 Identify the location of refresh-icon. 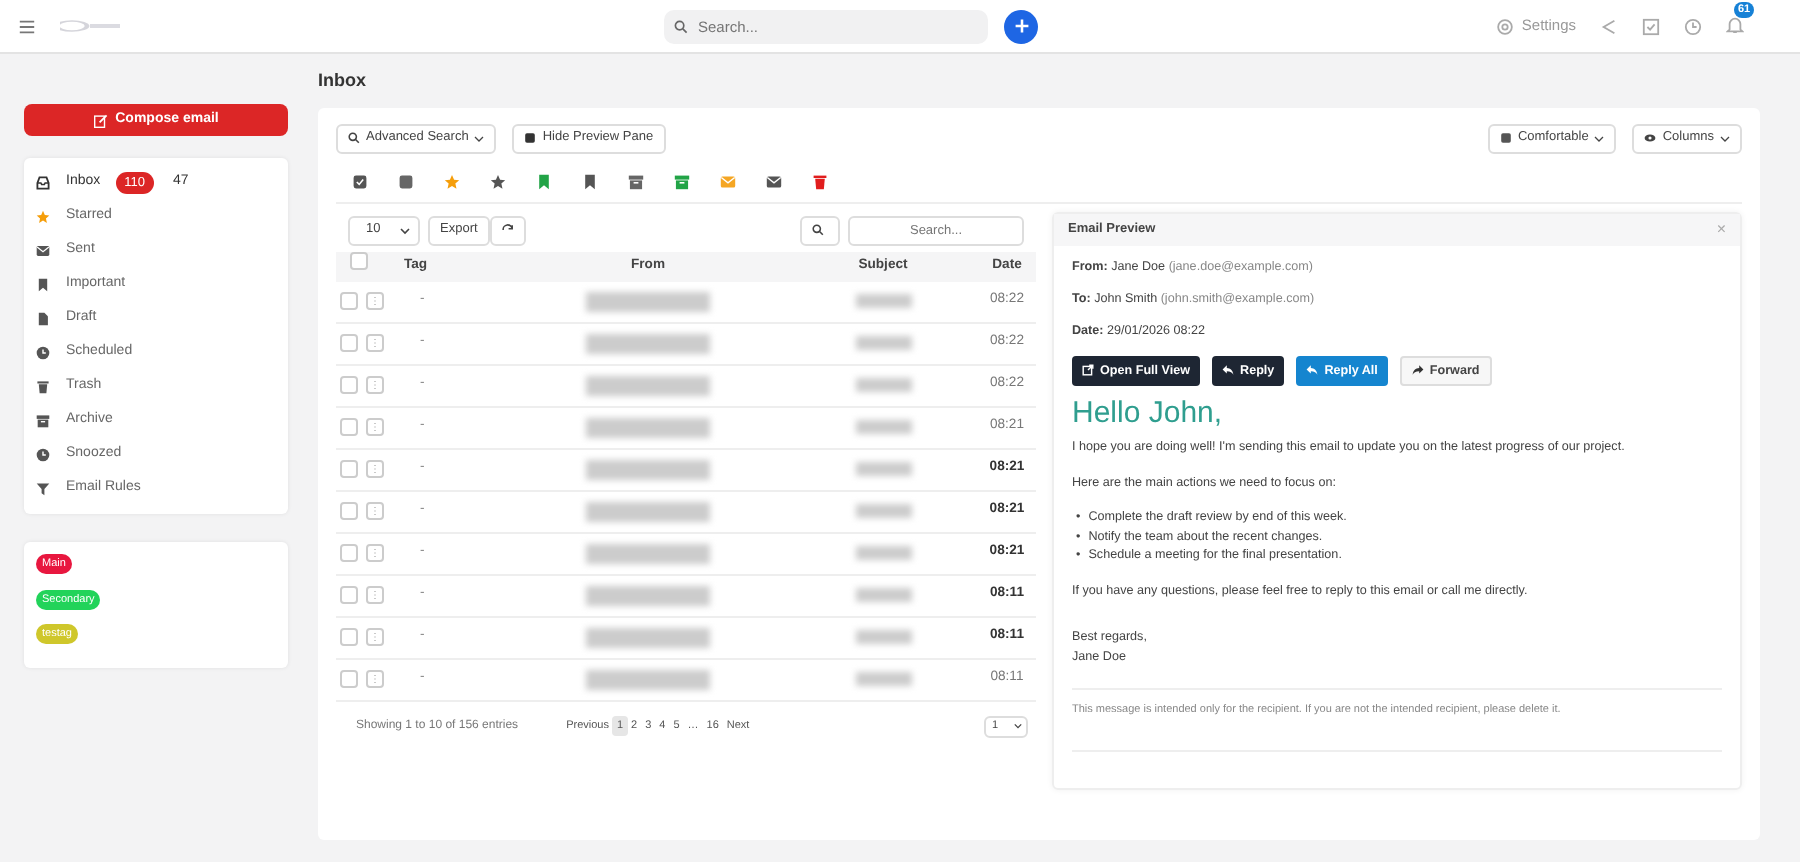
(507, 230).